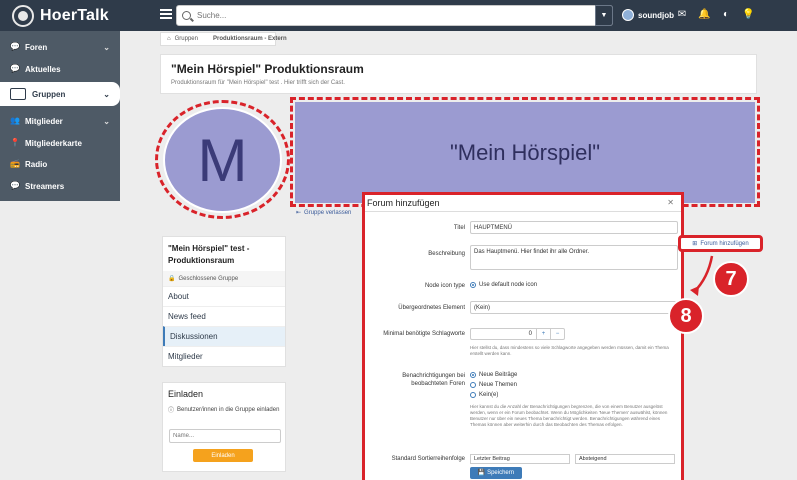 The height and width of the screenshot is (480, 797). I want to click on sidebar-item-foren: 💬 Foren ⌄, so click(60, 47).